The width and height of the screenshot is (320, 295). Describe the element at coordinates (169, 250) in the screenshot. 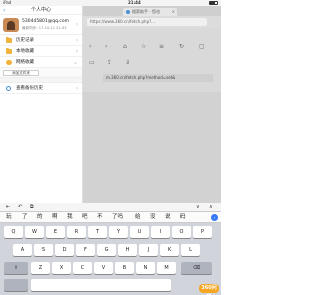

I see `key-k: K` at that location.